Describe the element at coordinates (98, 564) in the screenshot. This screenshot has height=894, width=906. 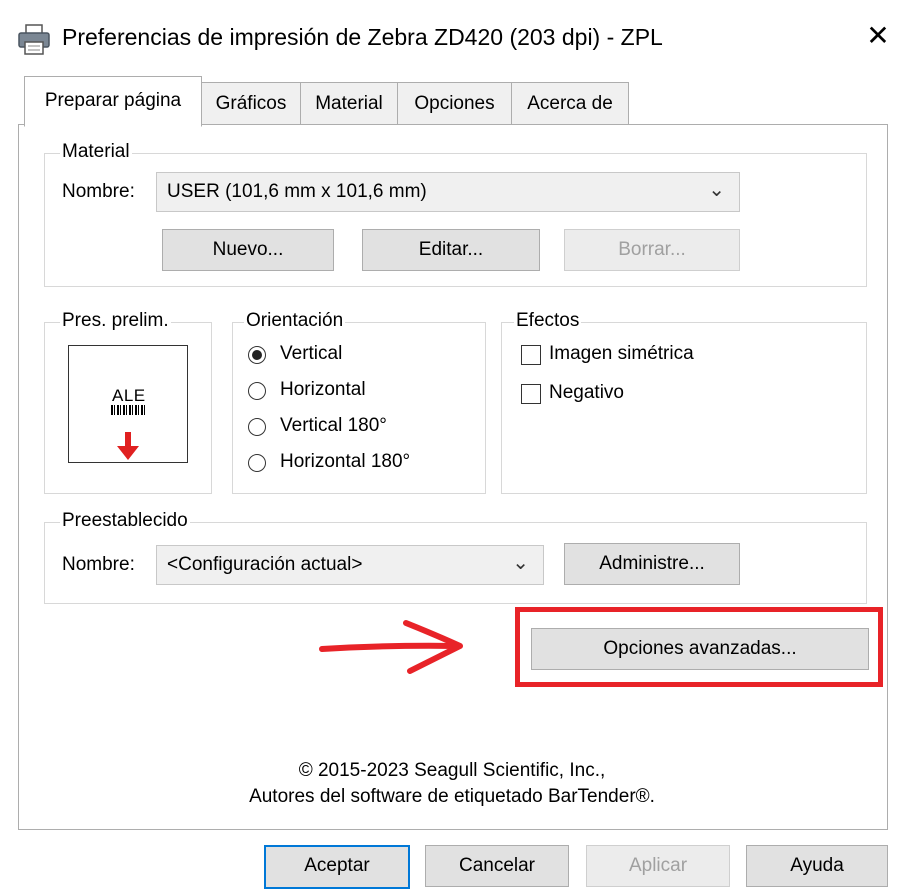
I see `preset-name-label: Nombre:` at that location.